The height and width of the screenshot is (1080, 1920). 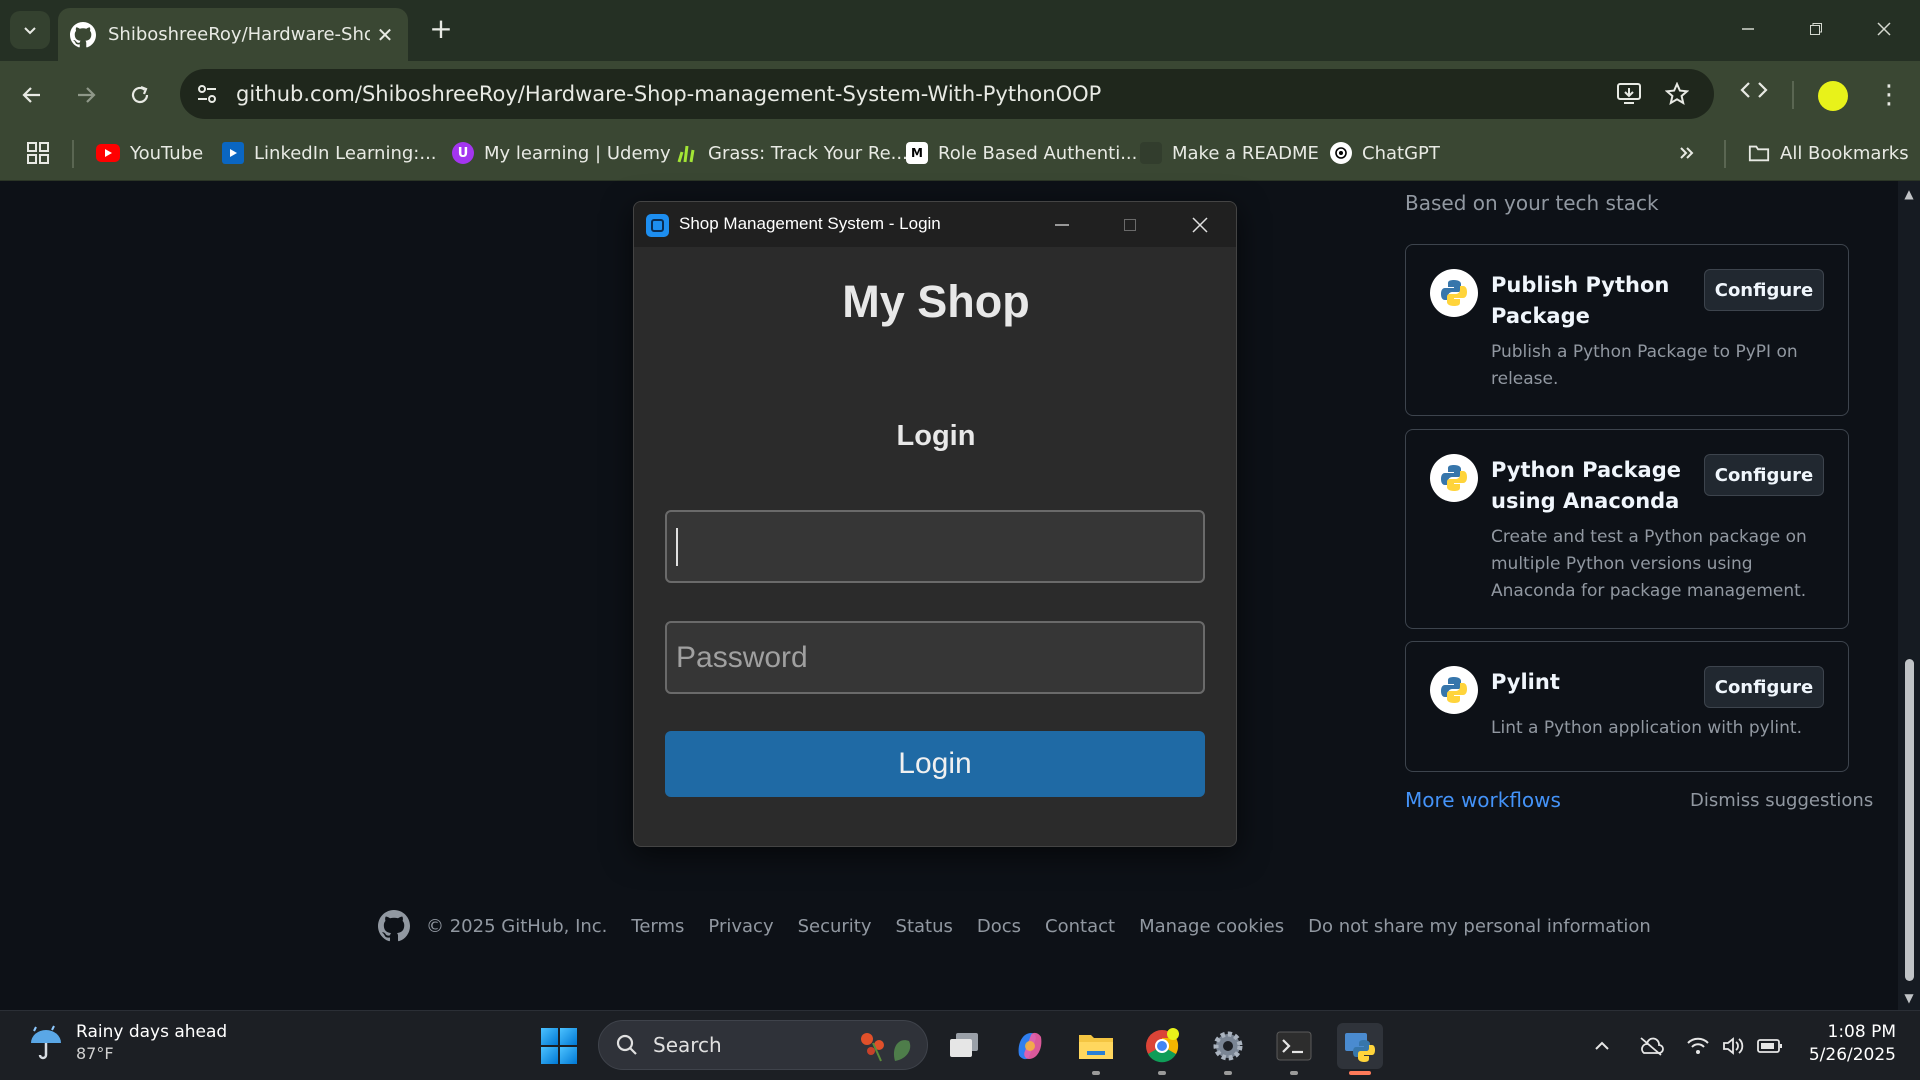 I want to click on chrome-icon, so click(x=1162, y=1046).